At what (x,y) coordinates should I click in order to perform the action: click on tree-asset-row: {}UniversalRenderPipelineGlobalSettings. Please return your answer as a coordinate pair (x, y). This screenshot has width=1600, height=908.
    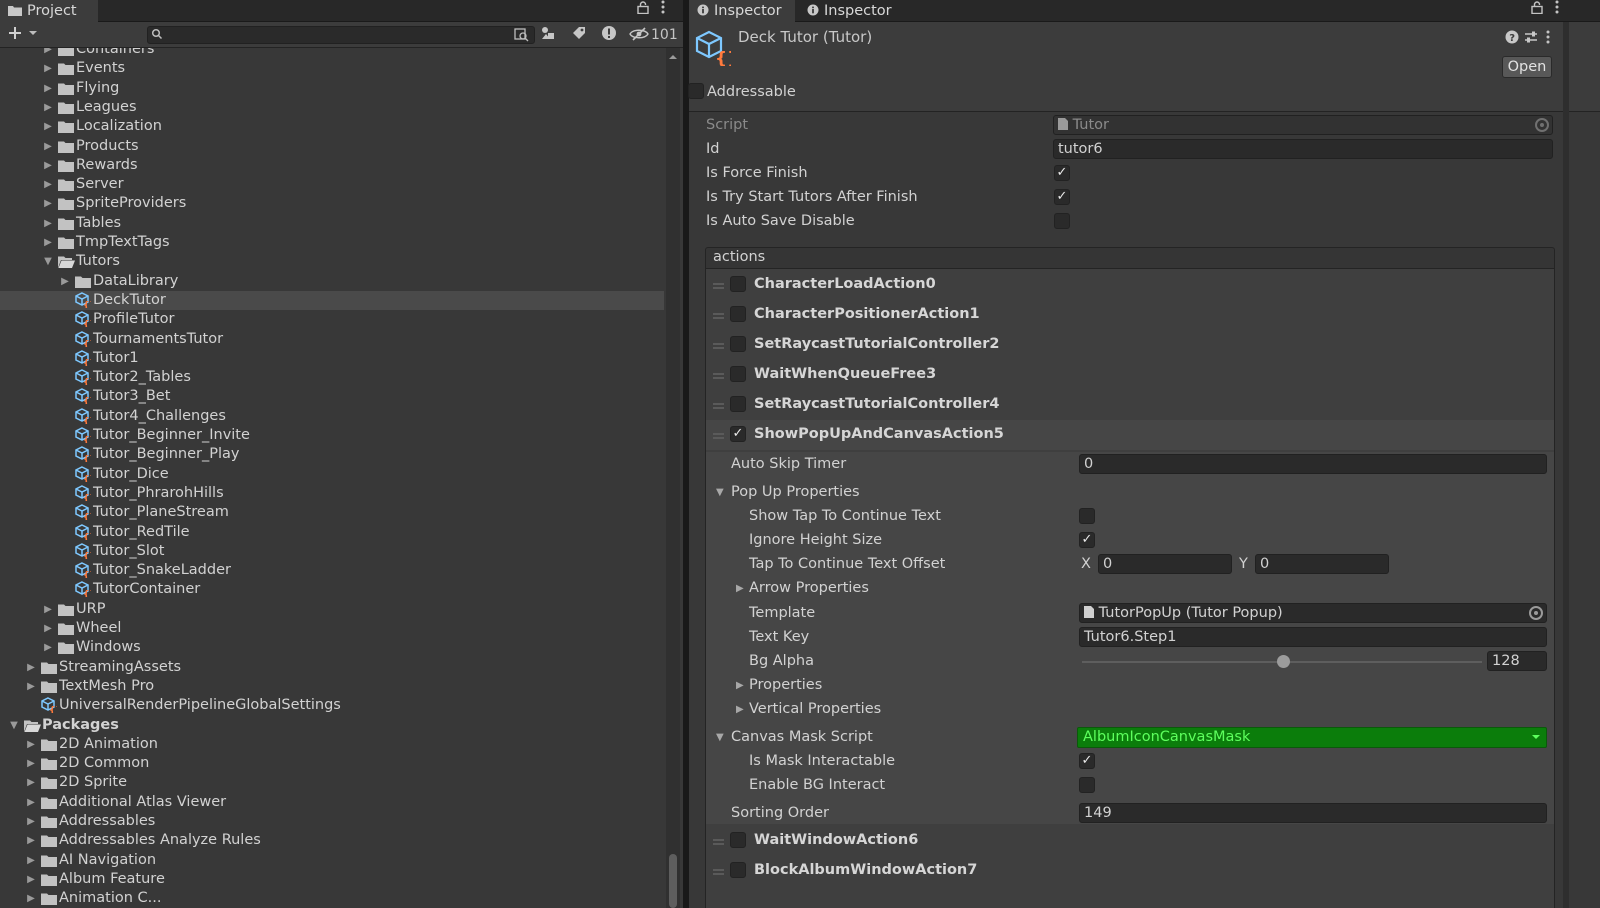
    Looking at the image, I should click on (332, 706).